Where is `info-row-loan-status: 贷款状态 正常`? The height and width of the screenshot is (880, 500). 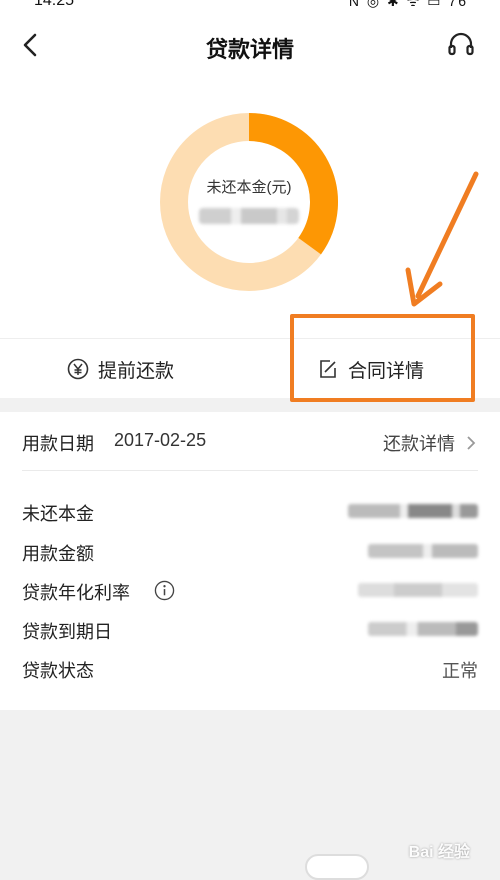 info-row-loan-status: 贷款状态 正常 is located at coordinates (250, 670).